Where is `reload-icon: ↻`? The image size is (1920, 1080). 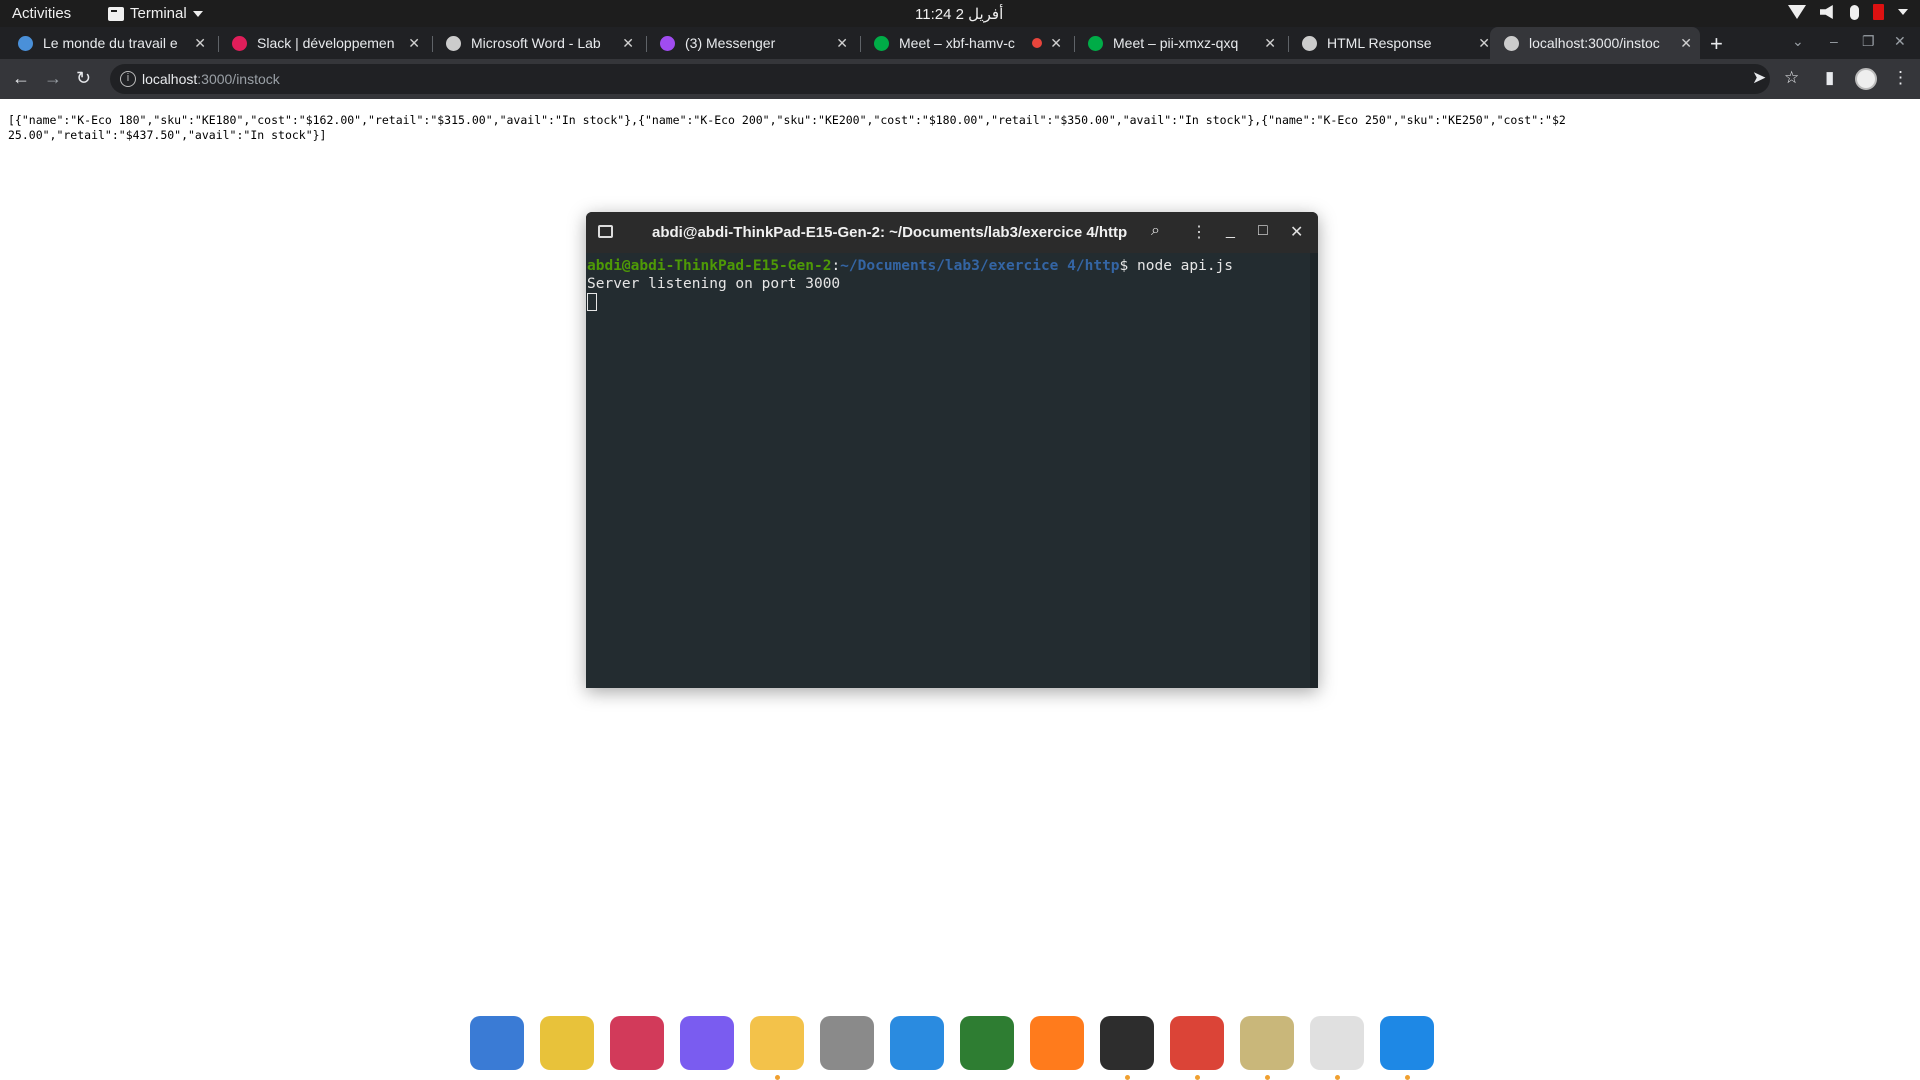
reload-icon: ↻ is located at coordinates (83, 78).